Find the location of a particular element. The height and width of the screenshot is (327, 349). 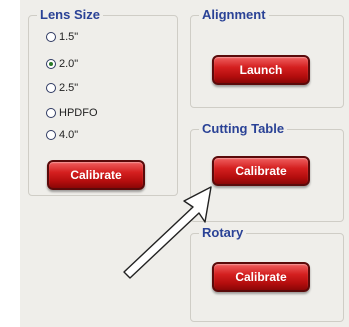

lens-option-2-0: 2.0" is located at coordinates (62, 64).